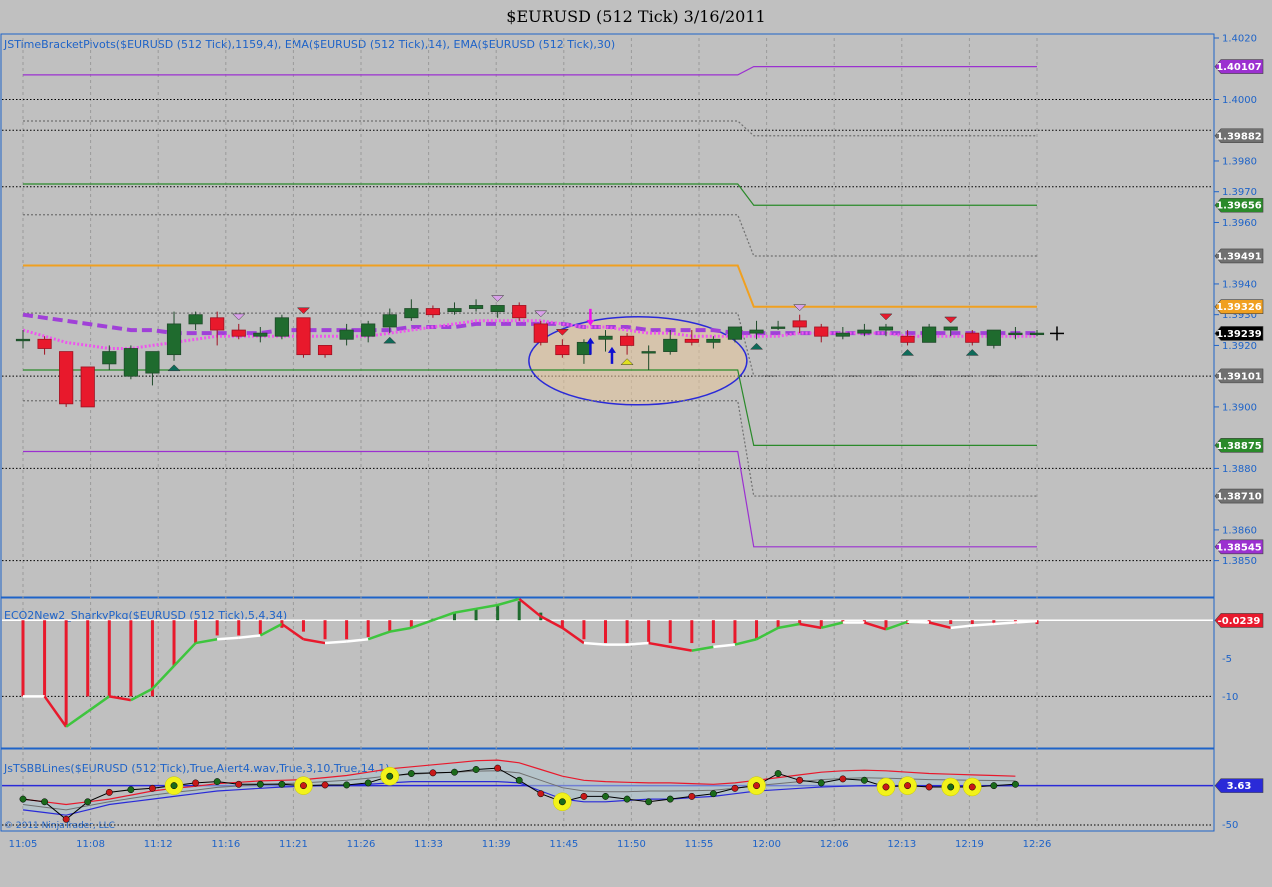  I want to click on copyright-text: © 2011 NinjaTrader, LLC, so click(59, 826).